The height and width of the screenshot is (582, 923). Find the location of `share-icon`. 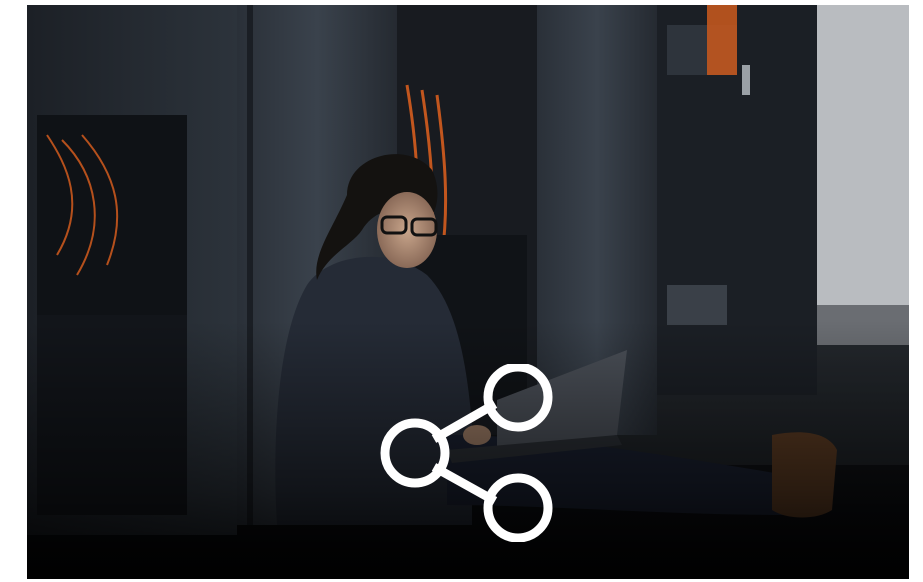

share-icon is located at coordinates (467, 453).